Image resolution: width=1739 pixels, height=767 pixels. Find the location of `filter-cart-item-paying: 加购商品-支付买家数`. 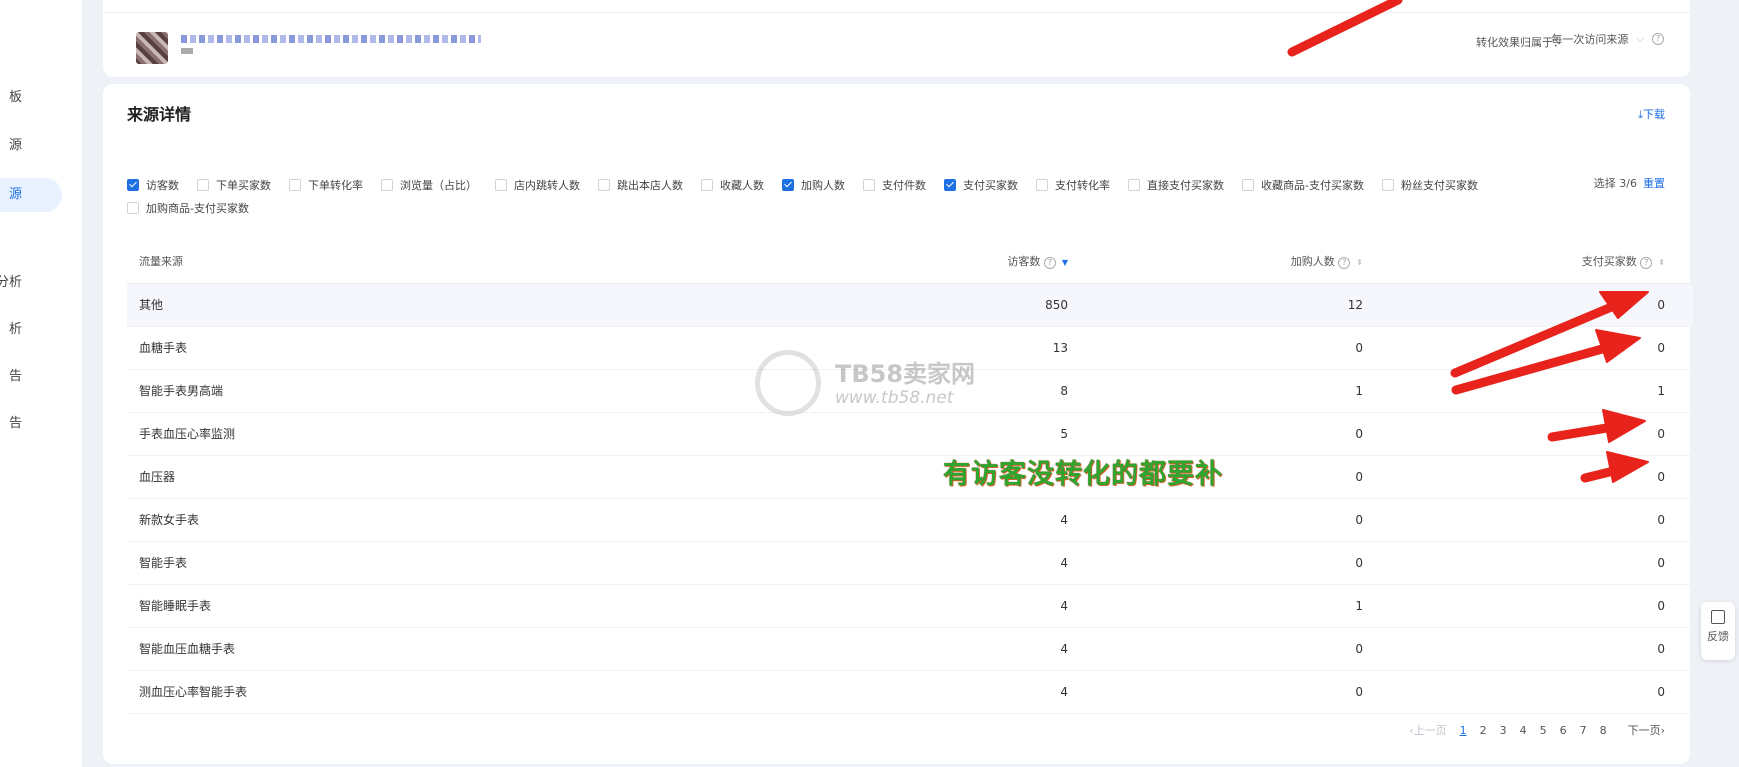

filter-cart-item-paying: 加购商品-支付买家数 is located at coordinates (188, 208).